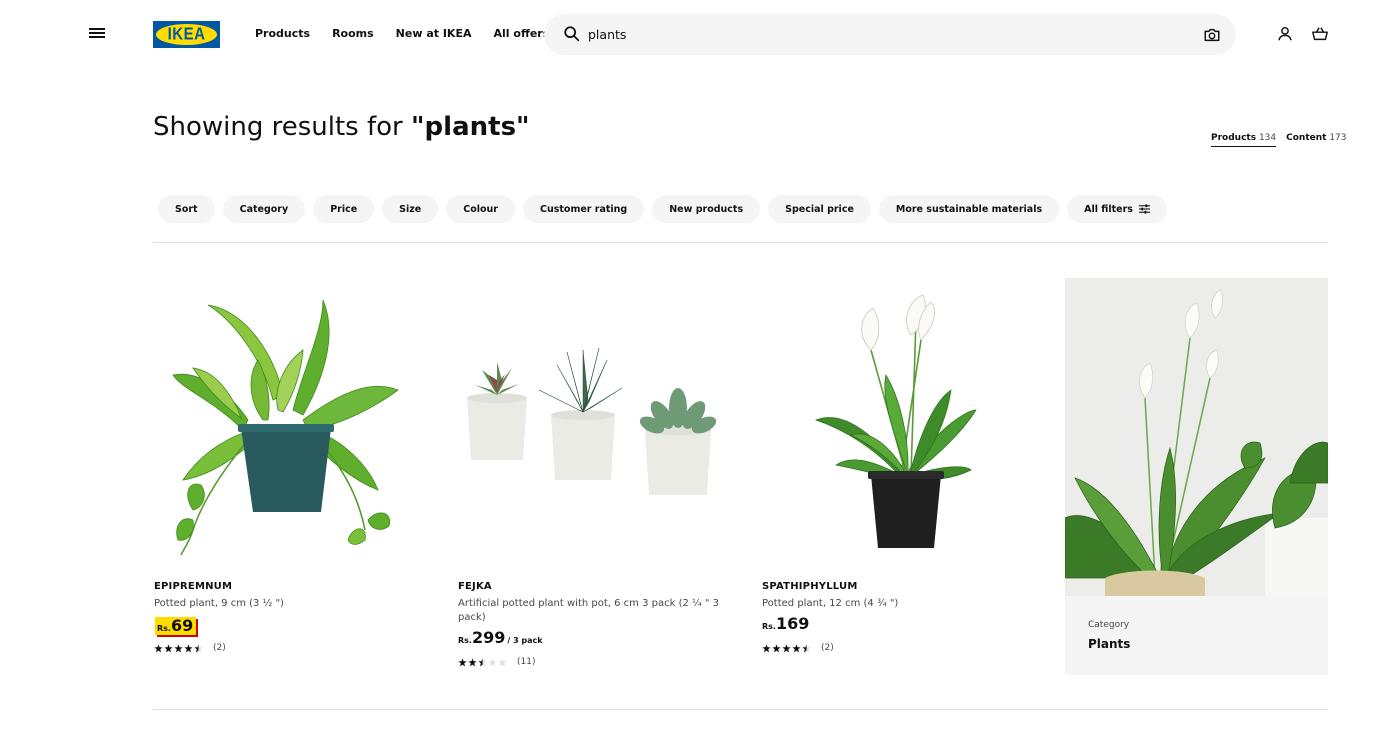 The width and height of the screenshot is (1400, 734). Describe the element at coordinates (1108, 209) in the screenshot. I see `all-filters-label: All filters` at that location.